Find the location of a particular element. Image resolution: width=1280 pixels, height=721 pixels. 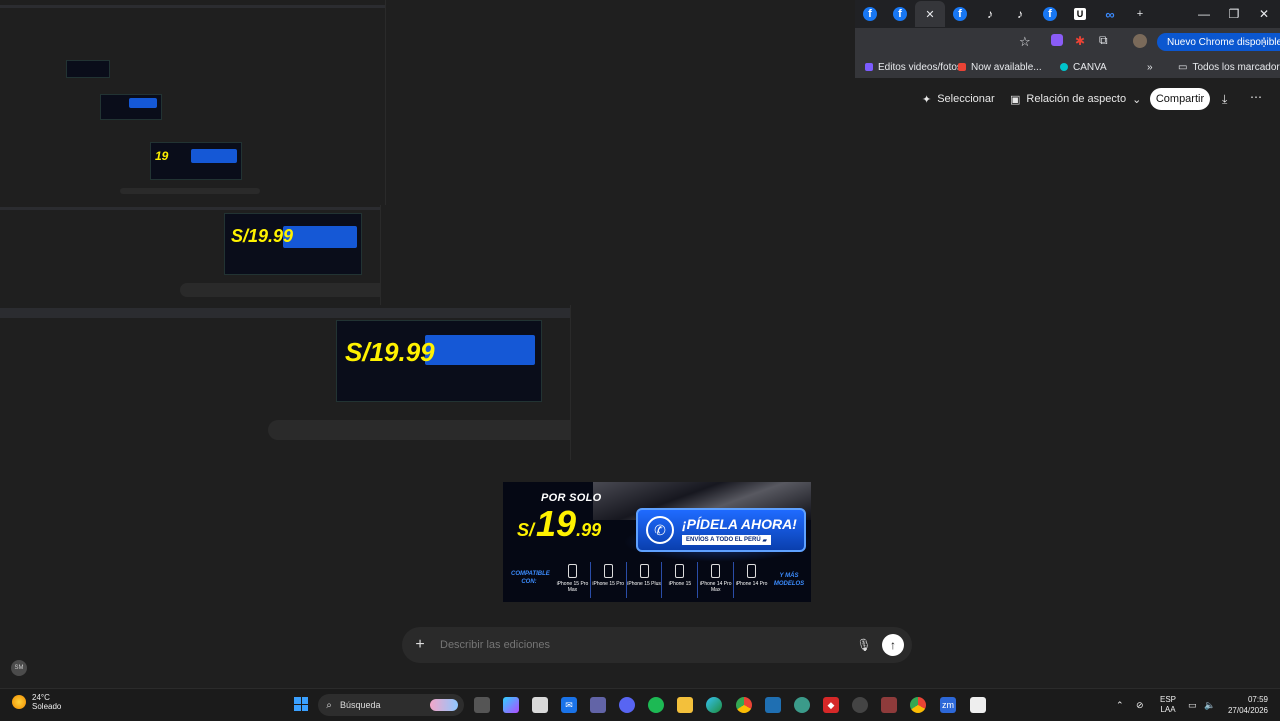

edge-icon is located at coordinates (714, 705).